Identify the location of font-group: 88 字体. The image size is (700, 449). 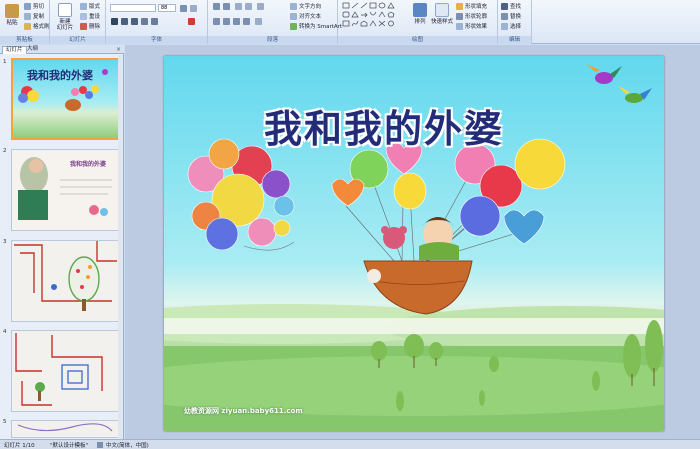
(157, 22).